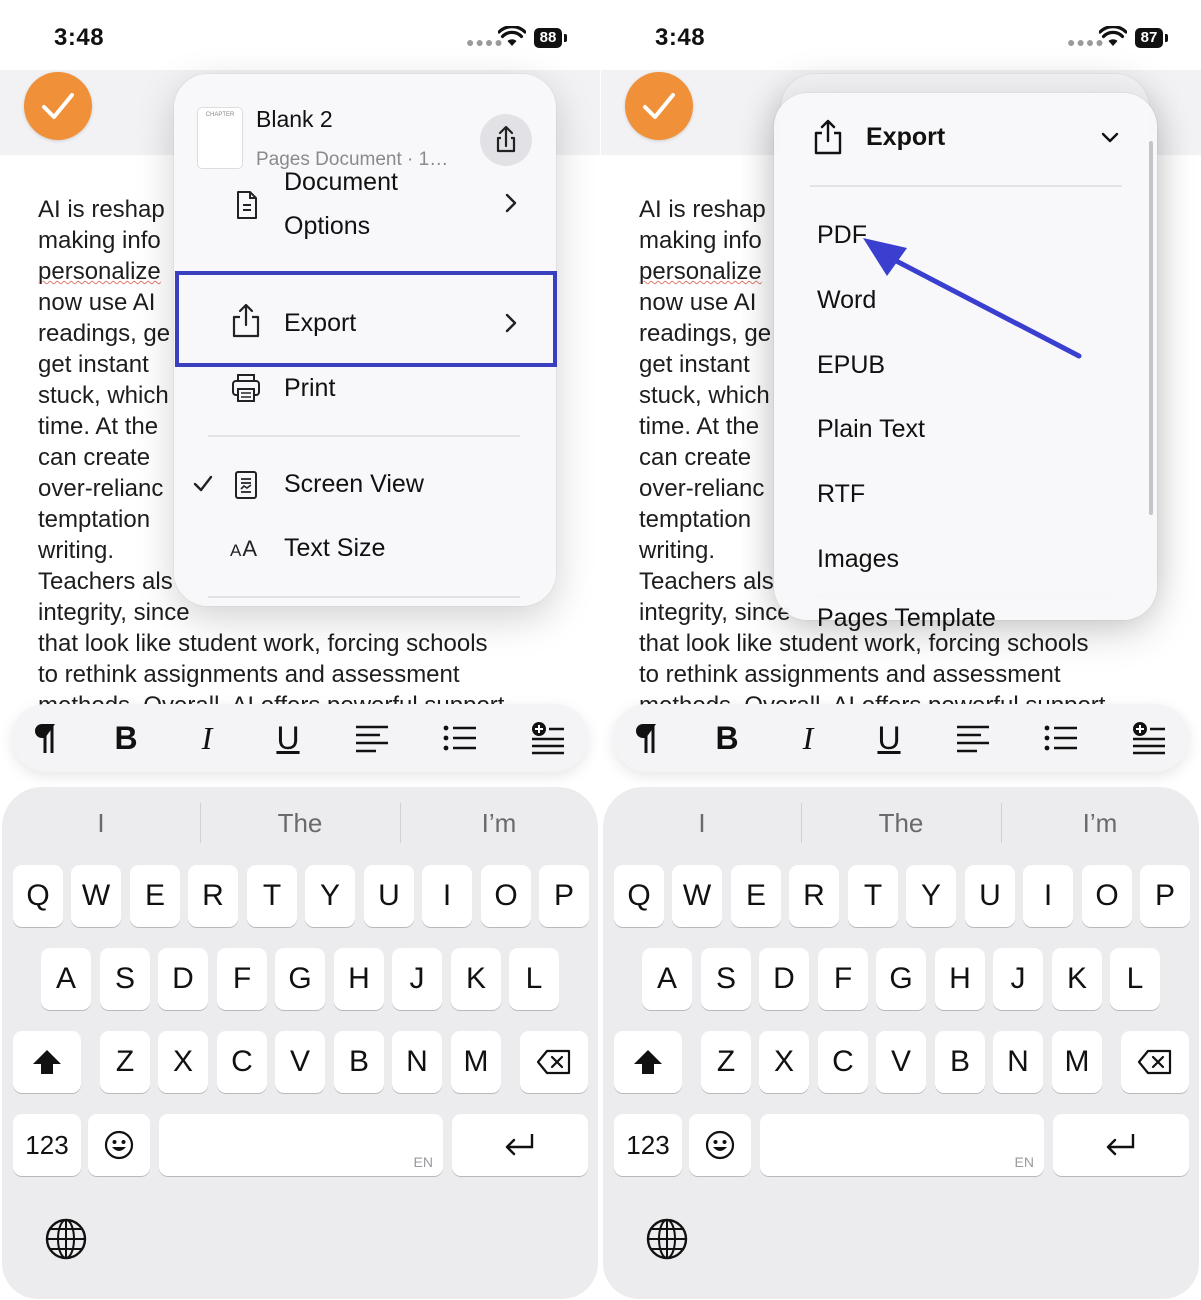  Describe the element at coordinates (366, 319) in the screenshot. I see `export-highlight-box` at that location.